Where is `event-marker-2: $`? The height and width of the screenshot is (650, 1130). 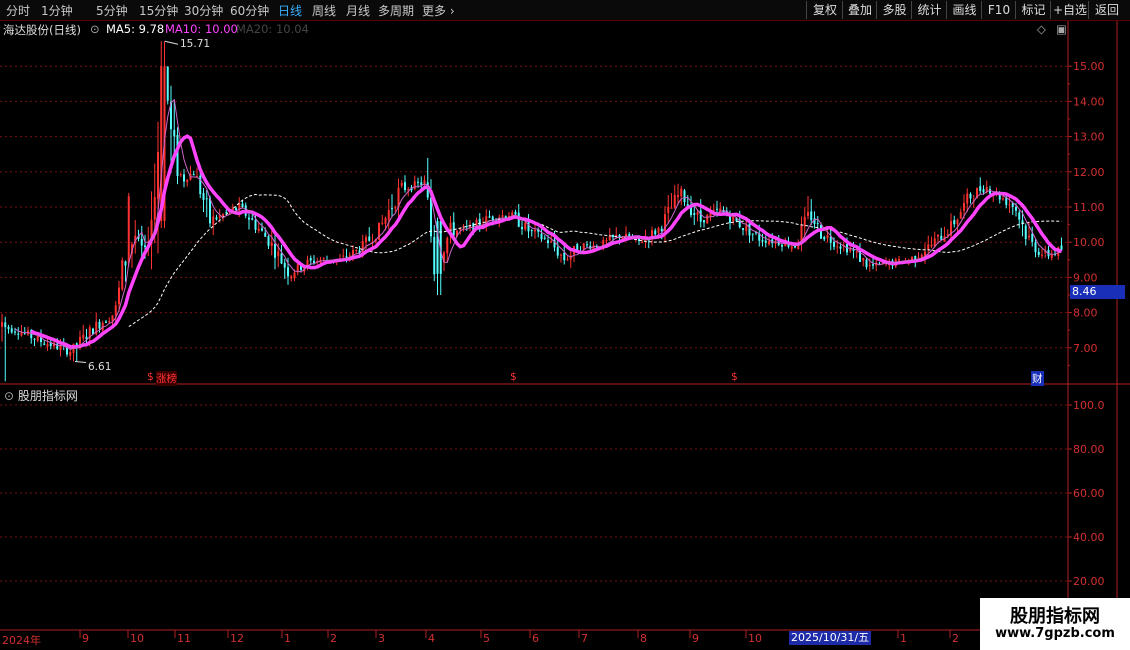
event-marker-2: $ is located at coordinates (513, 377).